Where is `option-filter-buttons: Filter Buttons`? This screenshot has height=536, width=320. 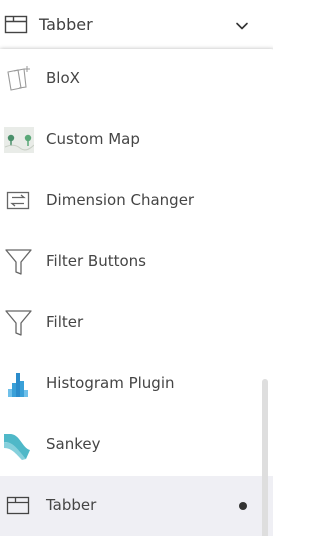 option-filter-buttons: Filter Buttons is located at coordinates (136, 262).